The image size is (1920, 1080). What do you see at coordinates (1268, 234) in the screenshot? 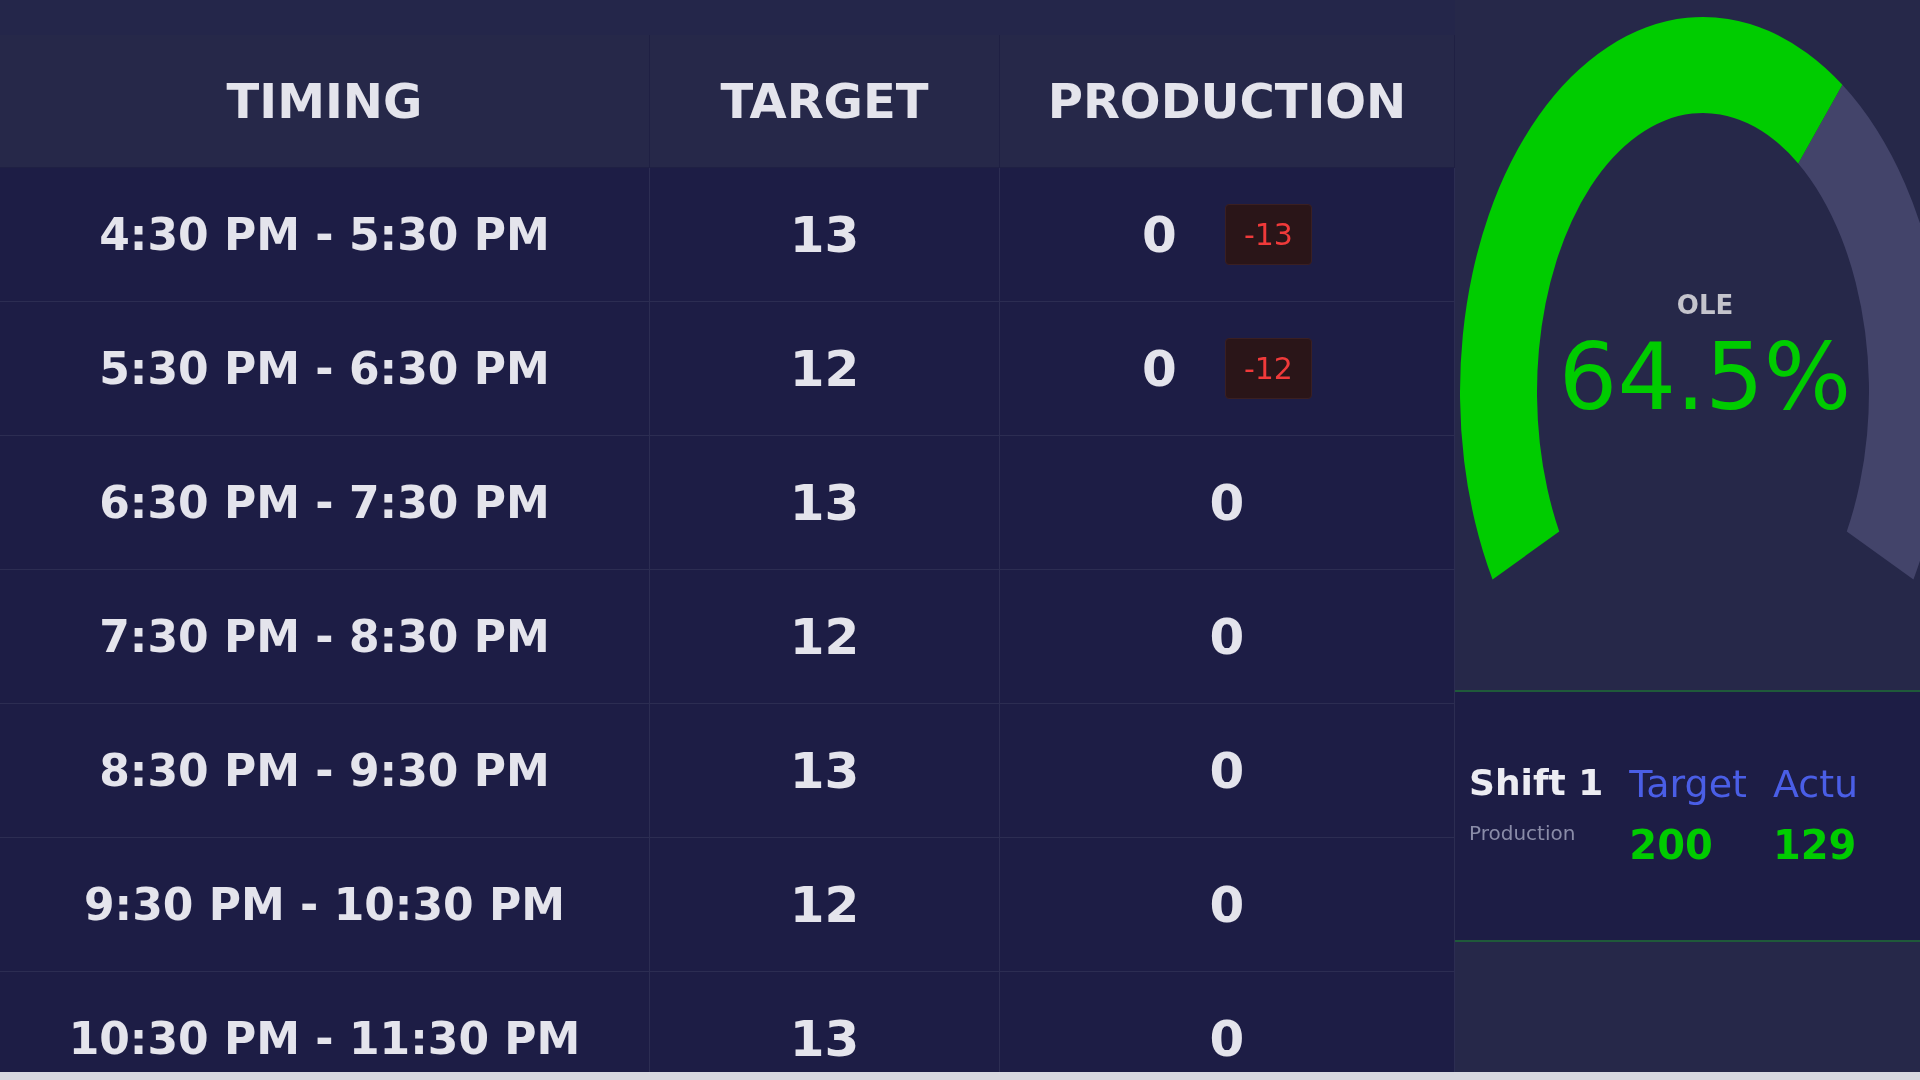
I see `variance-badge: -13` at bounding box center [1268, 234].